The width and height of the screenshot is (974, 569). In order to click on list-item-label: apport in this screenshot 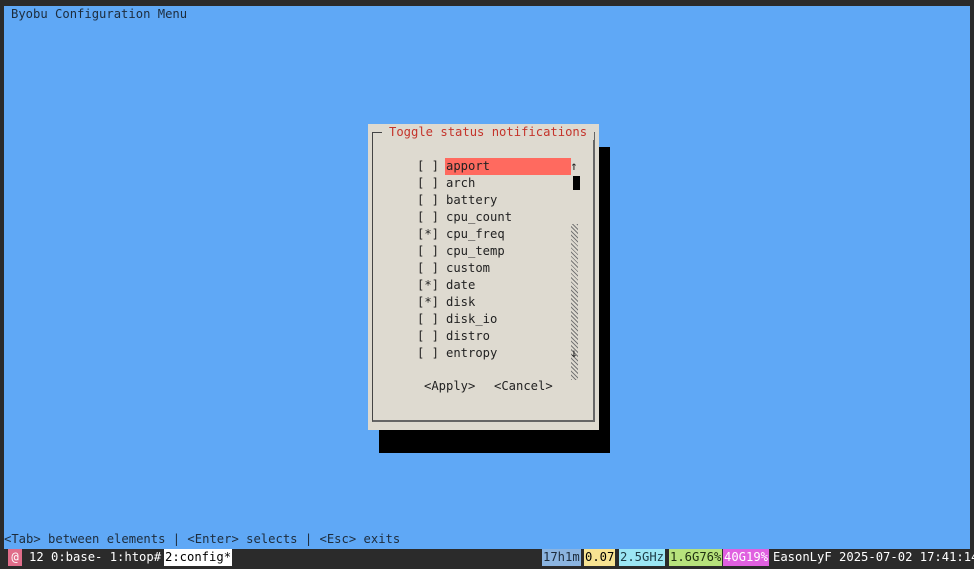, I will do `click(508, 166)`.